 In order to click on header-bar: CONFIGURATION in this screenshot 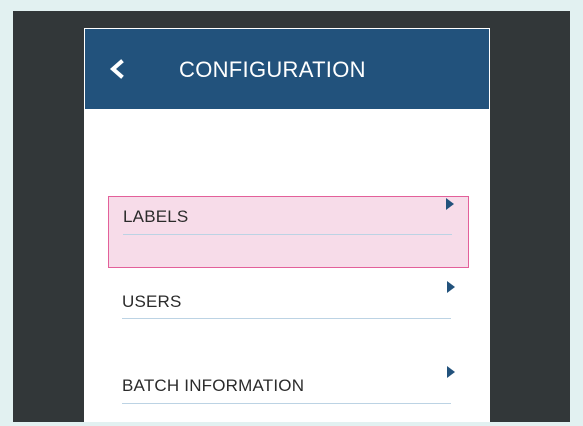, I will do `click(287, 69)`.